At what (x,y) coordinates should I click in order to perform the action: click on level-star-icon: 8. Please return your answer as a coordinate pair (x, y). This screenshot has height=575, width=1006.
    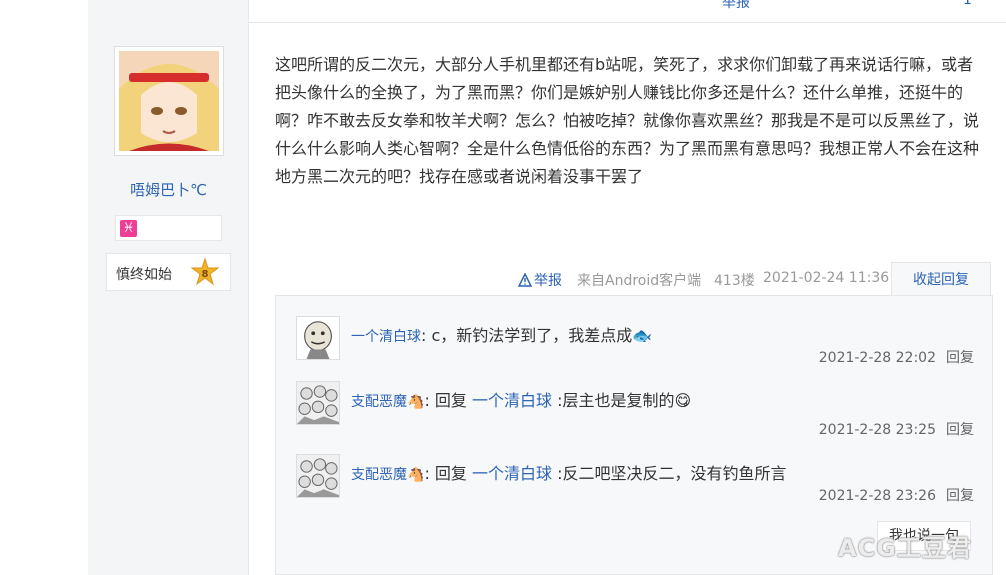
    Looking at the image, I should click on (205, 272).